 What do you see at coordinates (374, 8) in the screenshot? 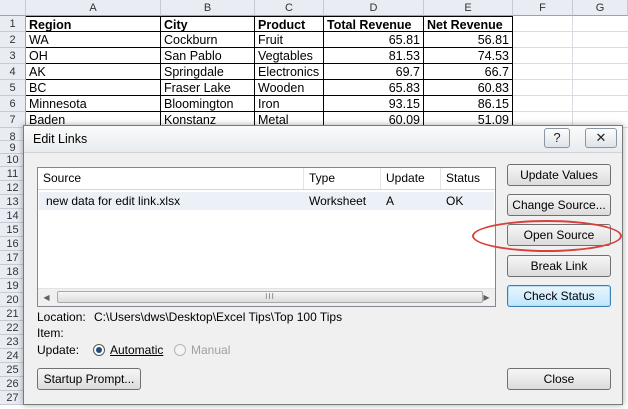
I see `column-header-d: D` at bounding box center [374, 8].